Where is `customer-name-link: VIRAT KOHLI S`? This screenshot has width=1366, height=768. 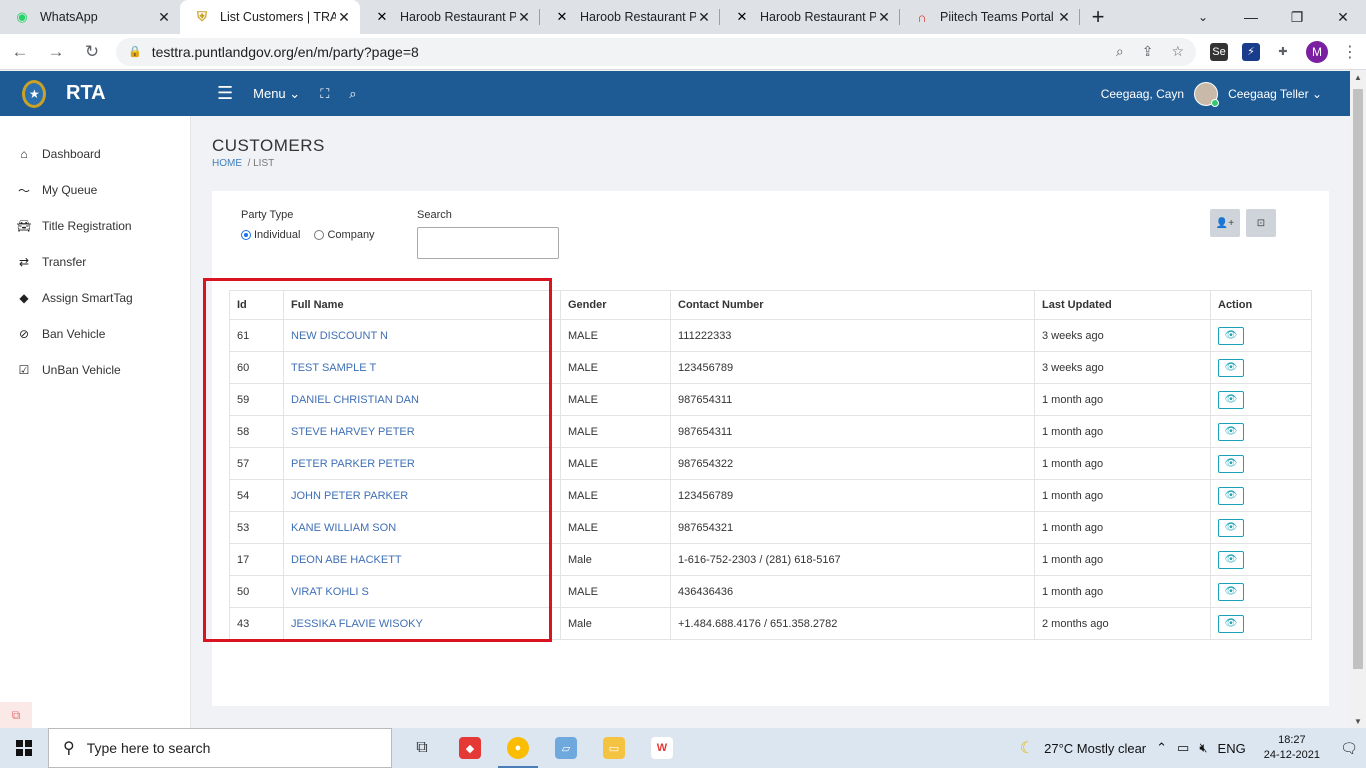 customer-name-link: VIRAT KOHLI S is located at coordinates (422, 591).